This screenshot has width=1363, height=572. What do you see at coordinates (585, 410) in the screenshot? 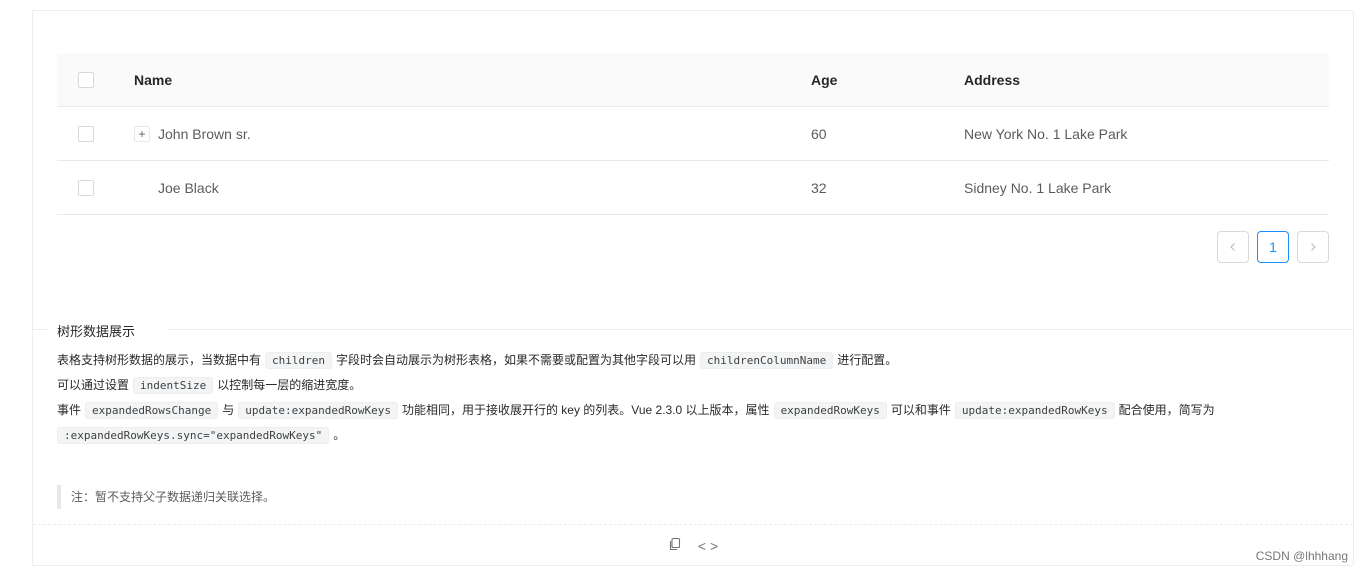
I see `desc-text: 功能相同，用于接收展开行的 key 的列表。Vue 2.3.0 以上版本，属性` at bounding box center [585, 410].